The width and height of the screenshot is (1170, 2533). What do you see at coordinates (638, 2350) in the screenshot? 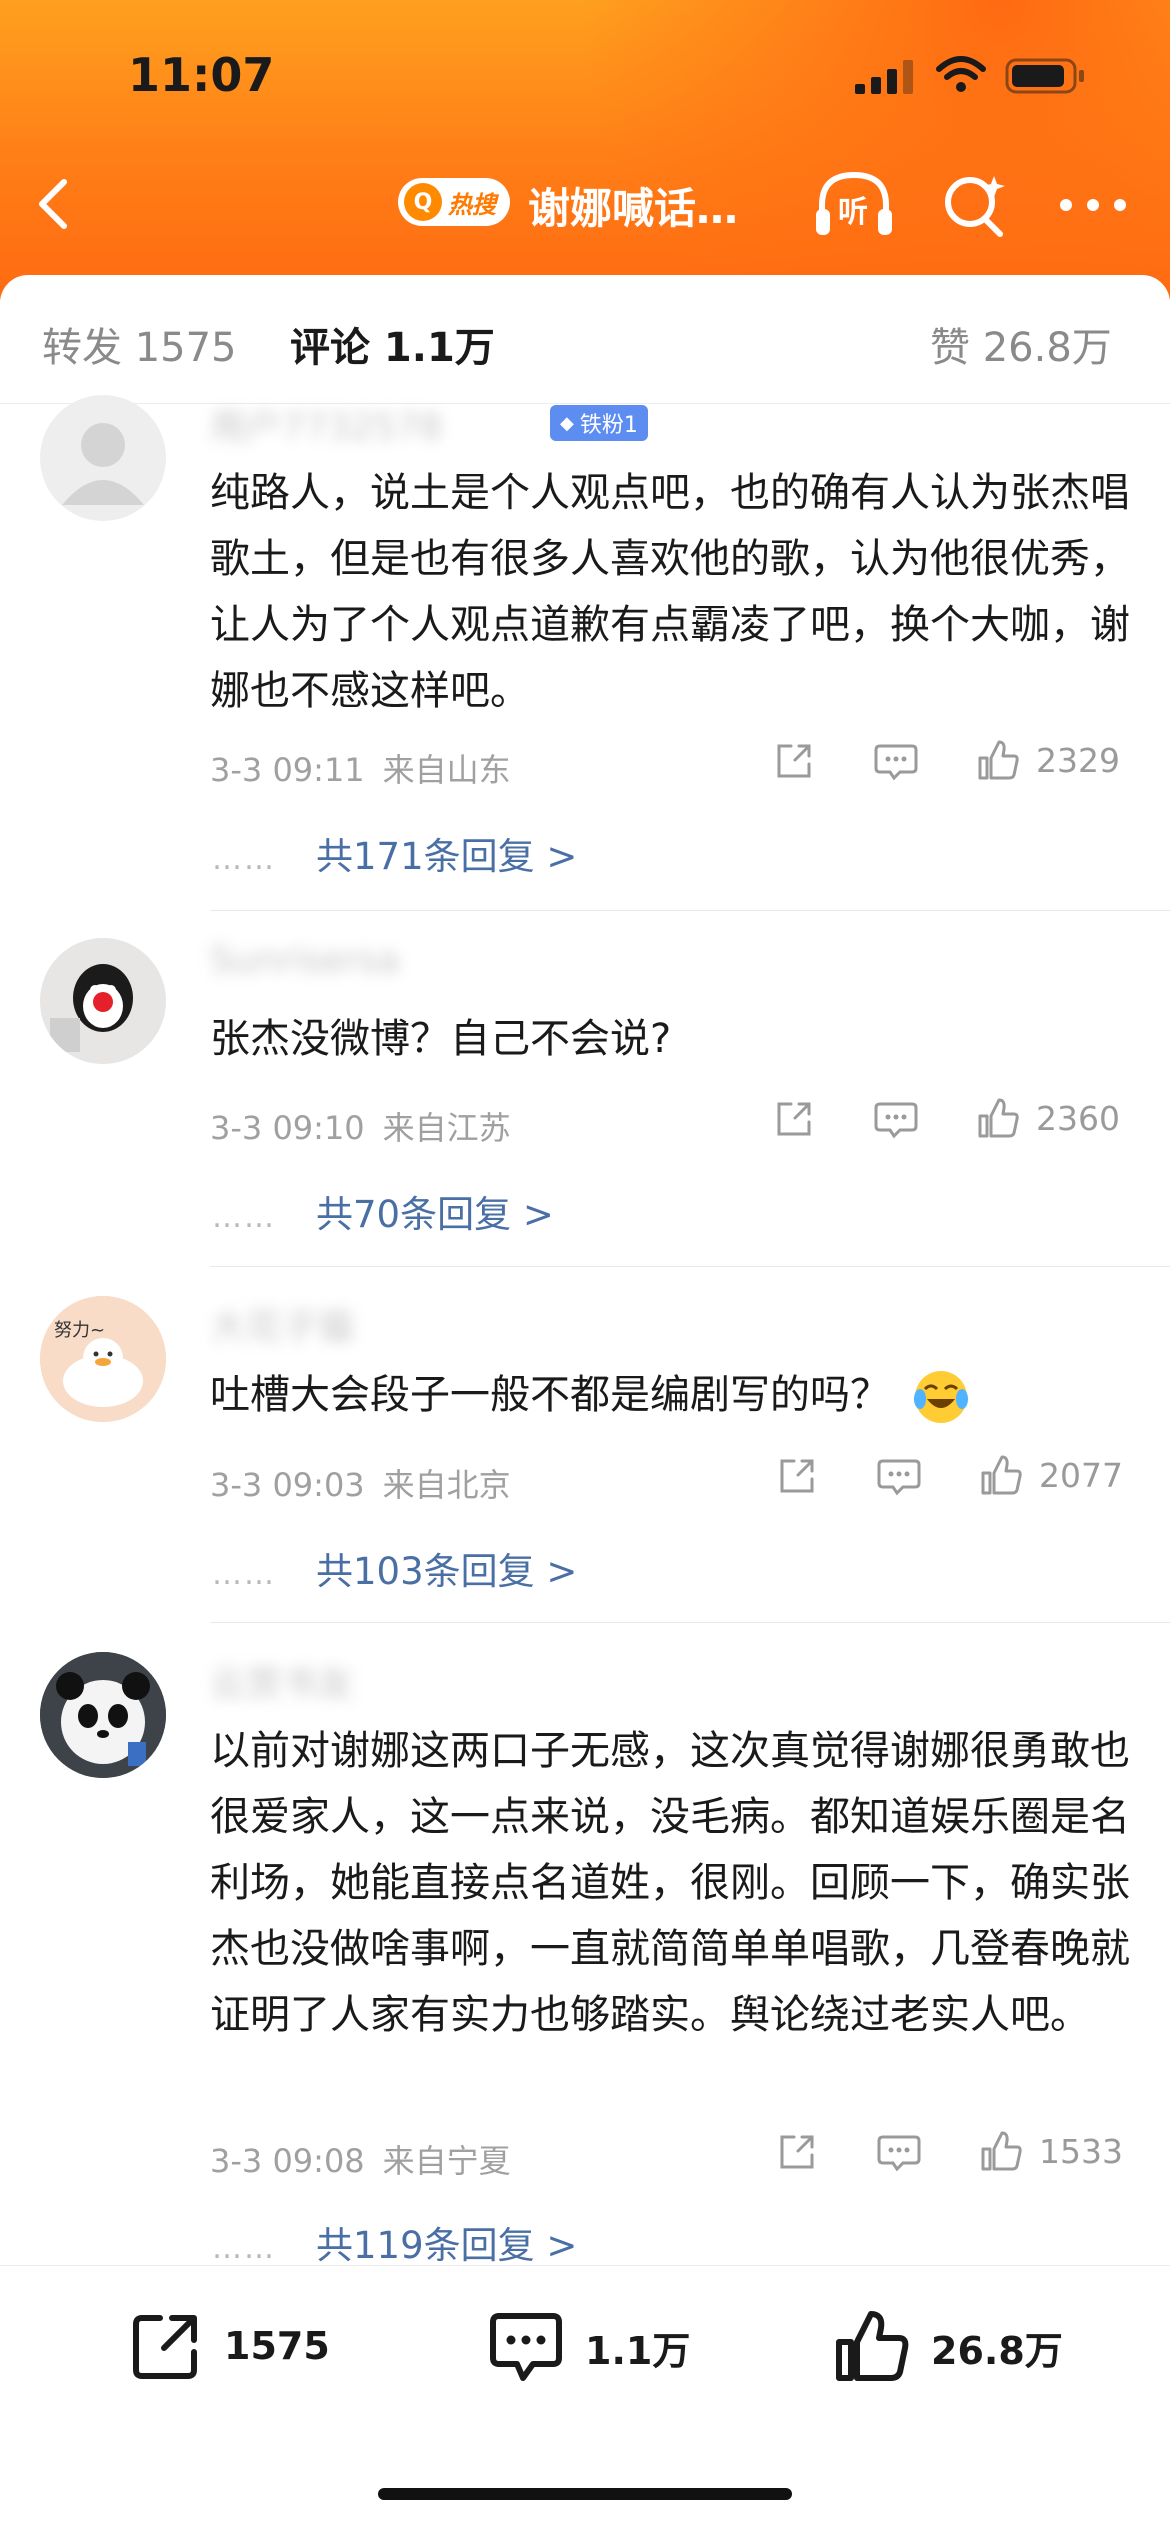
I see `comment-count: 1.1万` at bounding box center [638, 2350].